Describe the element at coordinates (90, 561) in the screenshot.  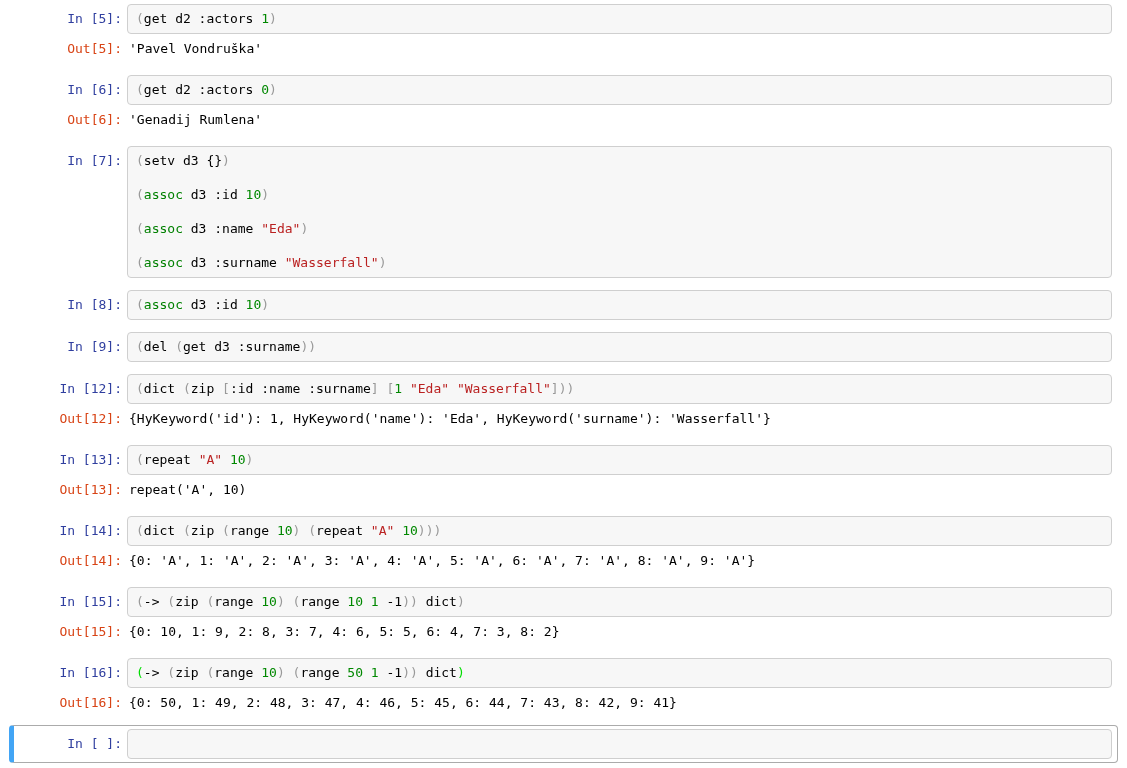
I see `output-prompt: Out[14]:` at that location.